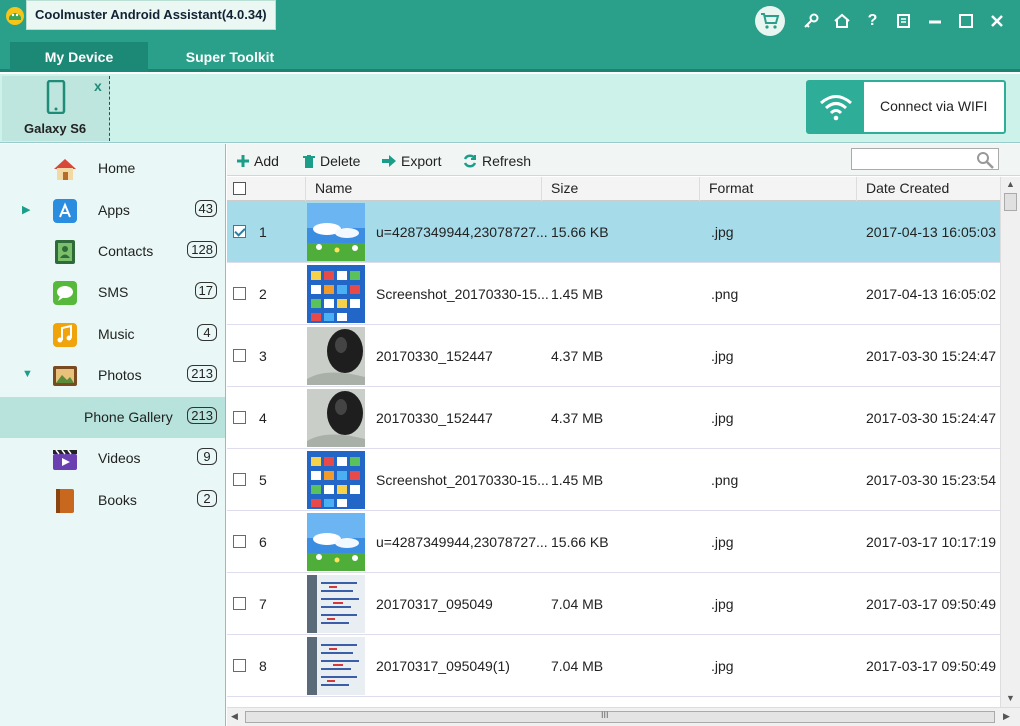 The width and height of the screenshot is (1020, 726). Describe the element at coordinates (263, 666) in the screenshot. I see `row-number: 8` at that location.